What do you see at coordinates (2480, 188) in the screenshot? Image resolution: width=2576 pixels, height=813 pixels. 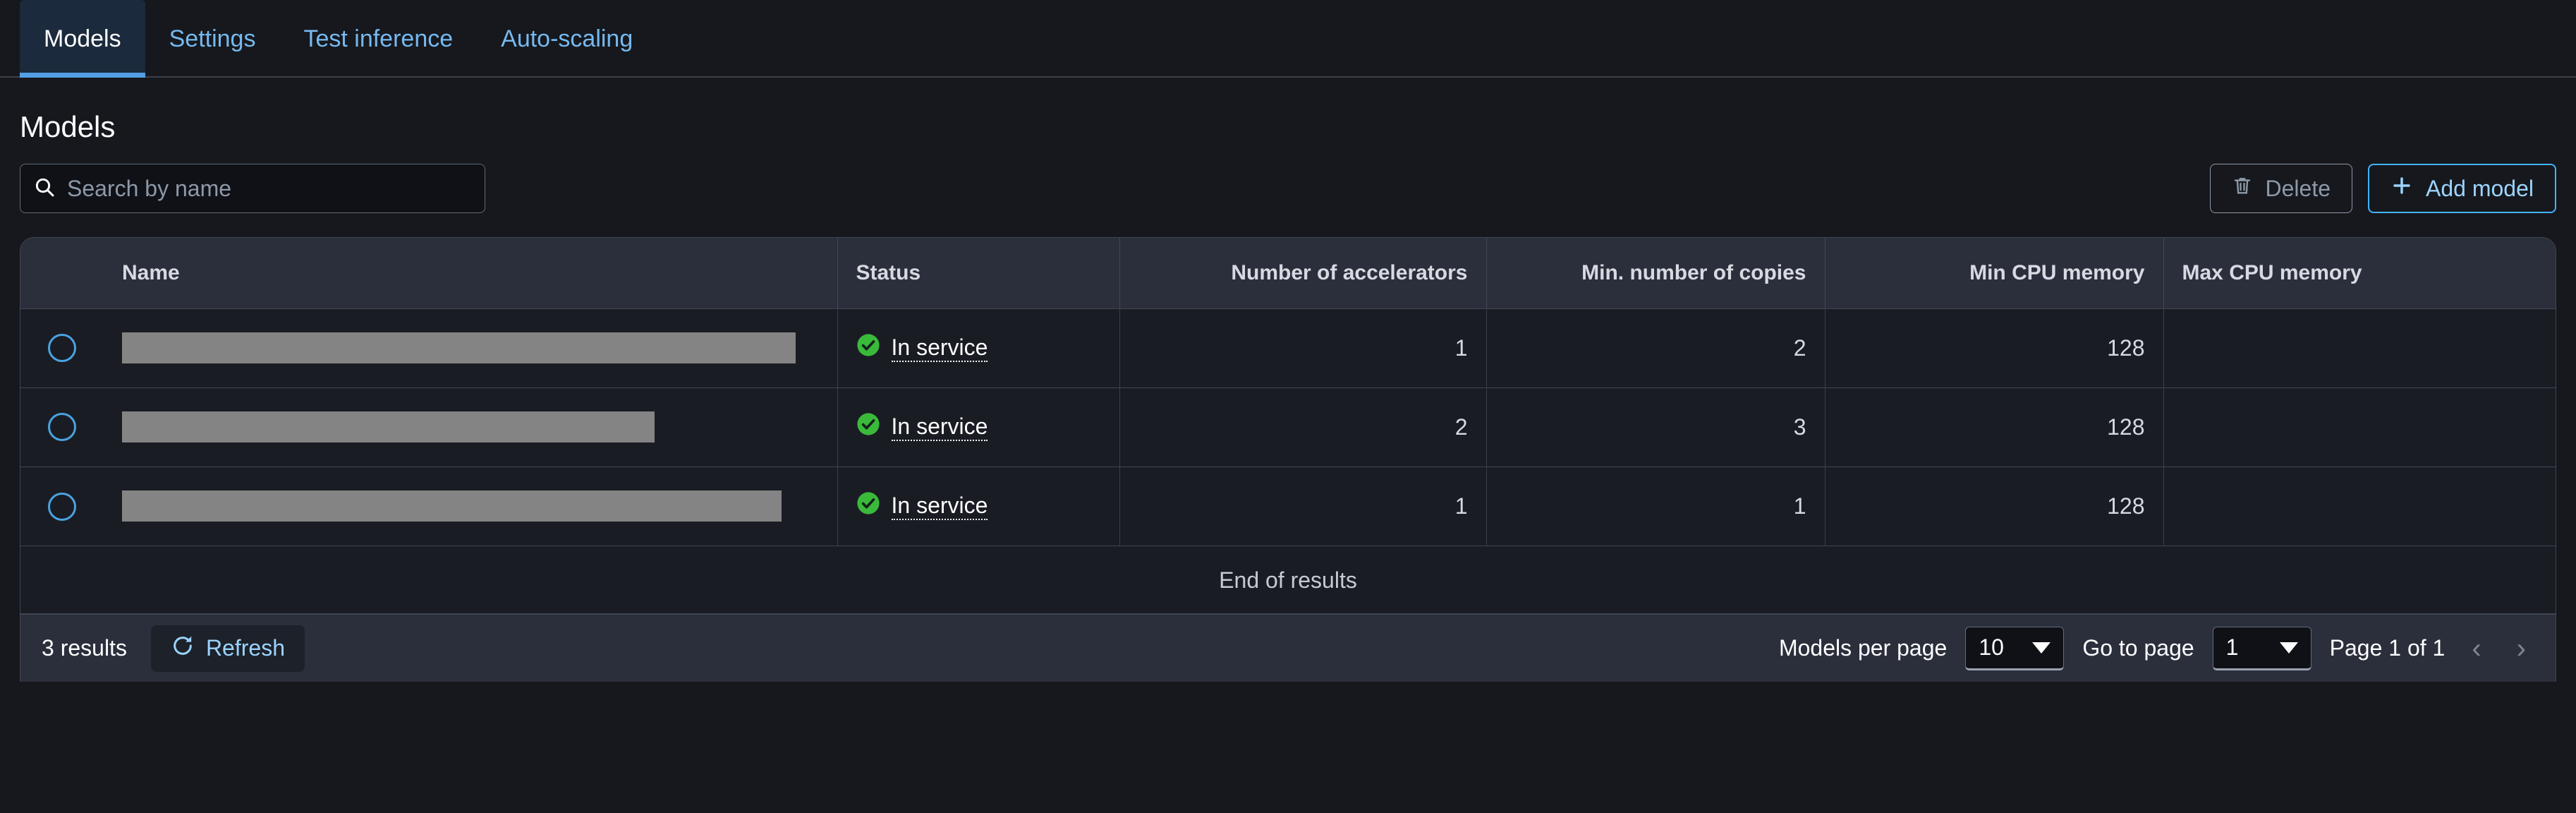 I see `add-model-button-label: Add model` at bounding box center [2480, 188].